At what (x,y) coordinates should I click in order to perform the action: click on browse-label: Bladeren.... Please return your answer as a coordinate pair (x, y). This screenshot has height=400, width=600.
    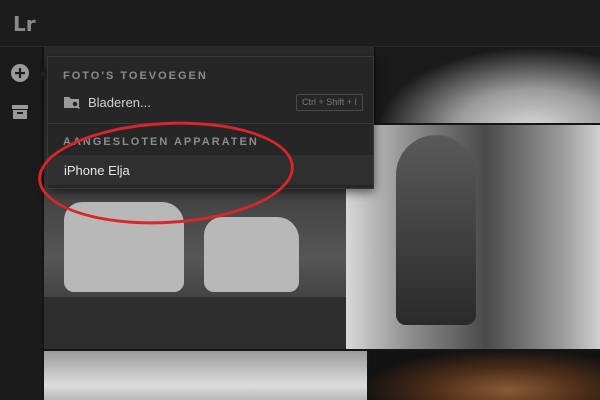
    Looking at the image, I should click on (119, 102).